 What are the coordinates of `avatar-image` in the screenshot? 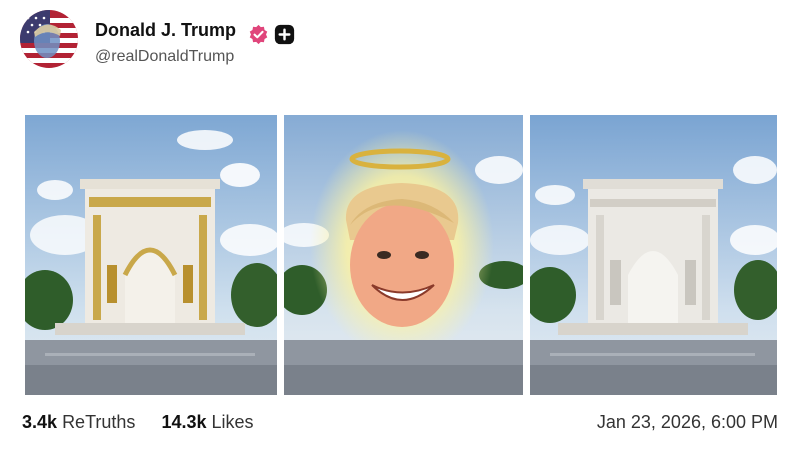 It's located at (49, 39).